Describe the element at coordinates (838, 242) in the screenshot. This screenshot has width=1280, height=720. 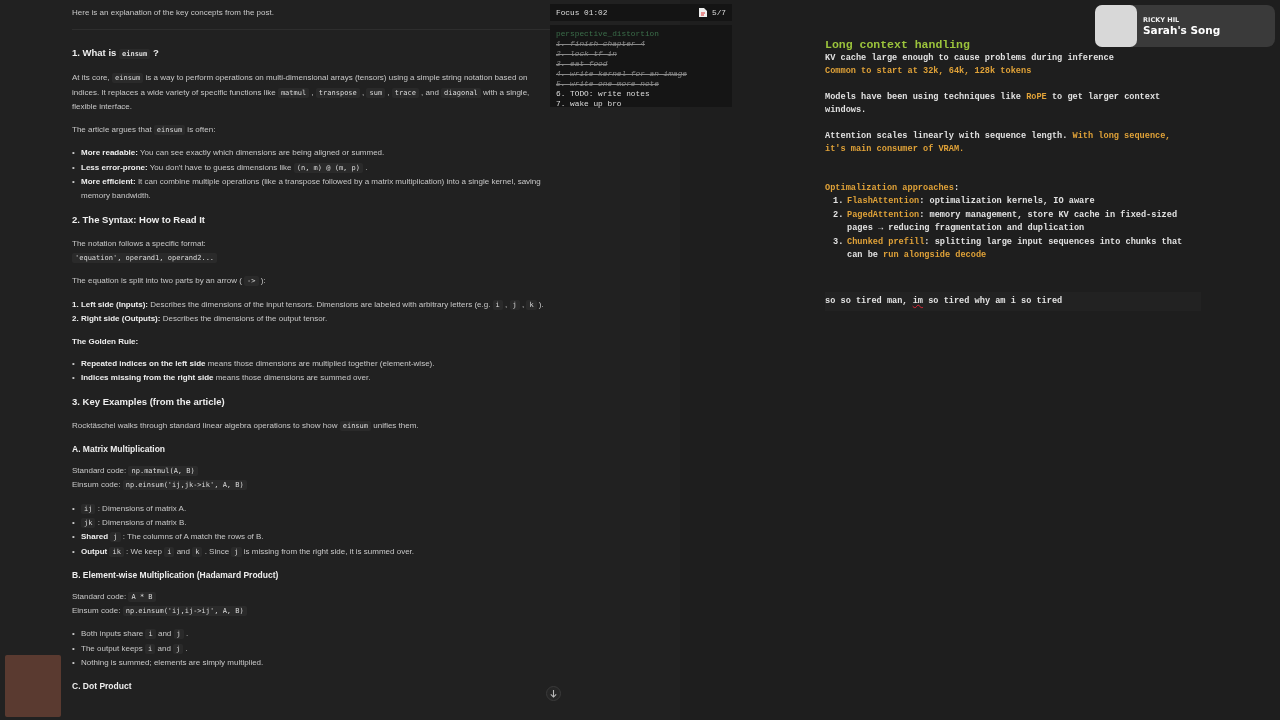
I see `list-number: 3.` at that location.